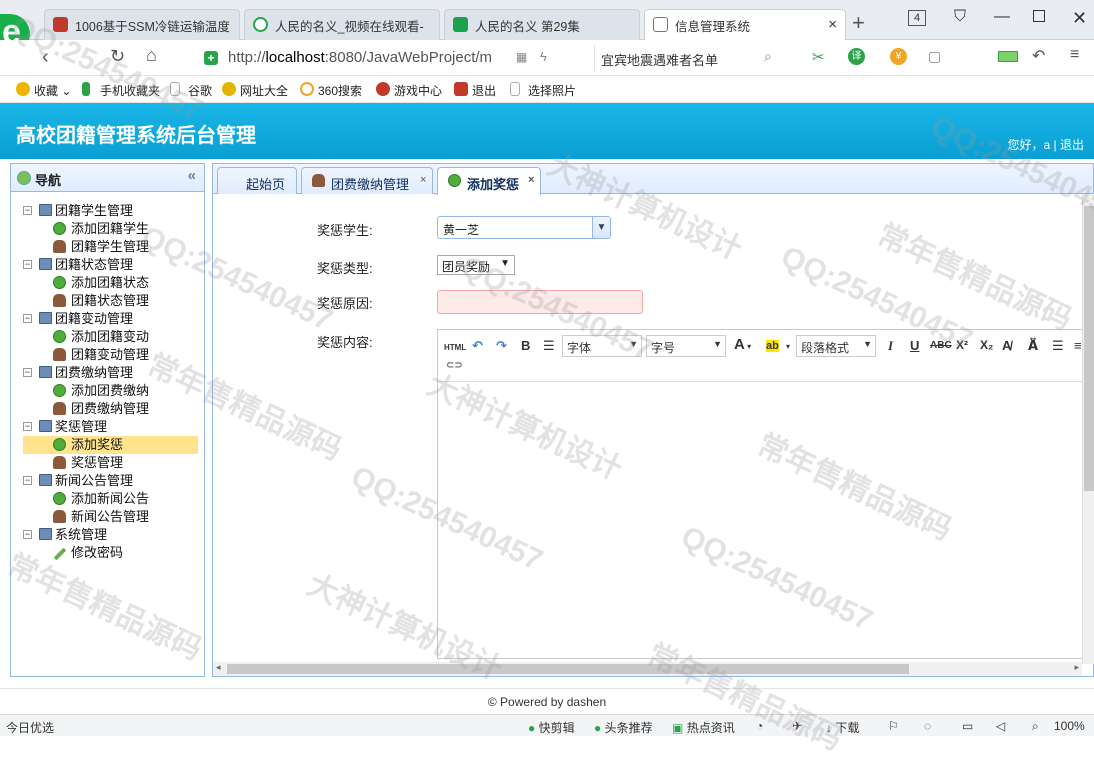  Describe the element at coordinates (703, 727) in the screenshot. I see `status-item: ▣ 热点资讯` at that location.